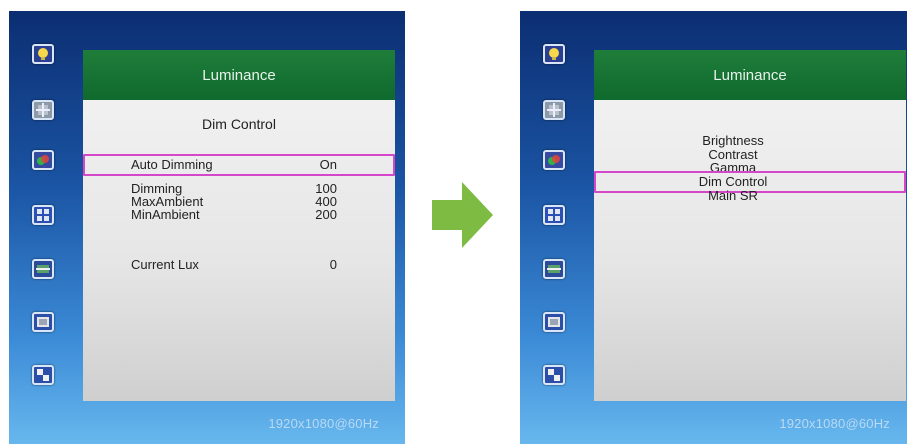 This screenshot has width=907, height=447. Describe the element at coordinates (733, 182) in the screenshot. I see `menu-item-dim-control: Dim Control` at that location.